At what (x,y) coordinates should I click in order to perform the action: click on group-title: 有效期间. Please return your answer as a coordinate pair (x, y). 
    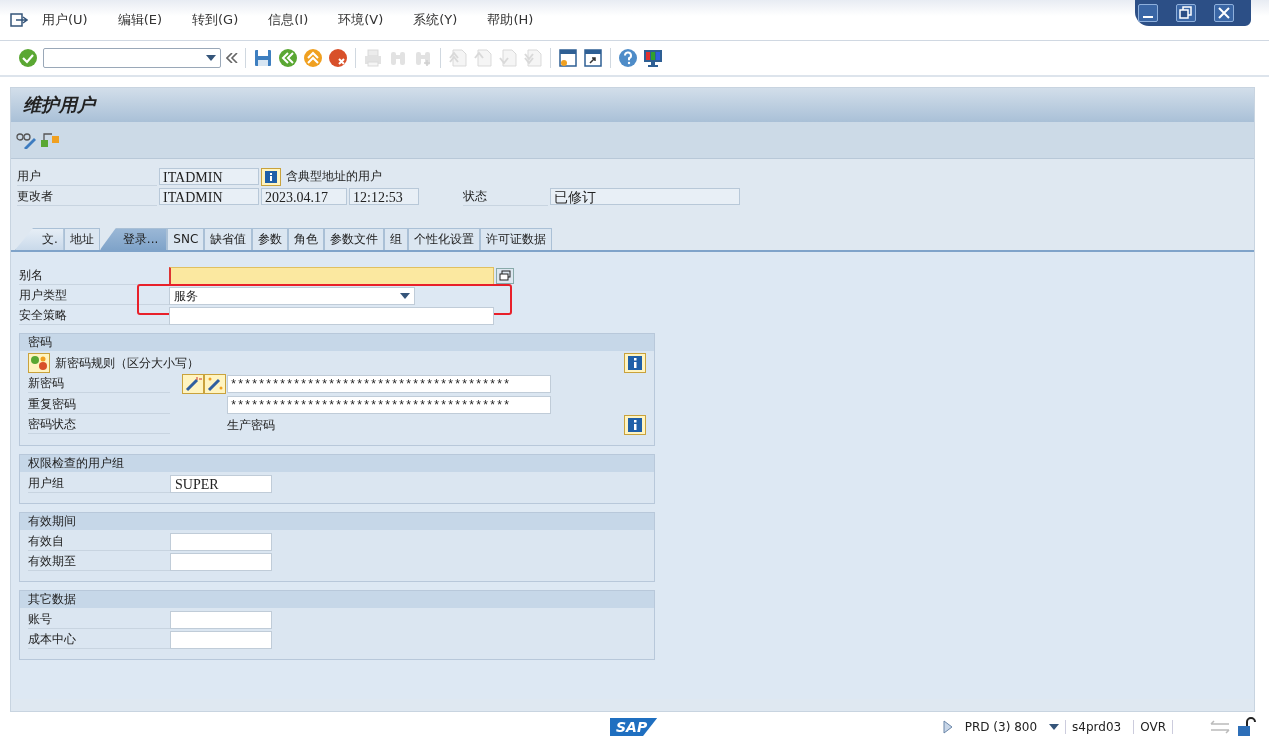
    Looking at the image, I should click on (337, 521).